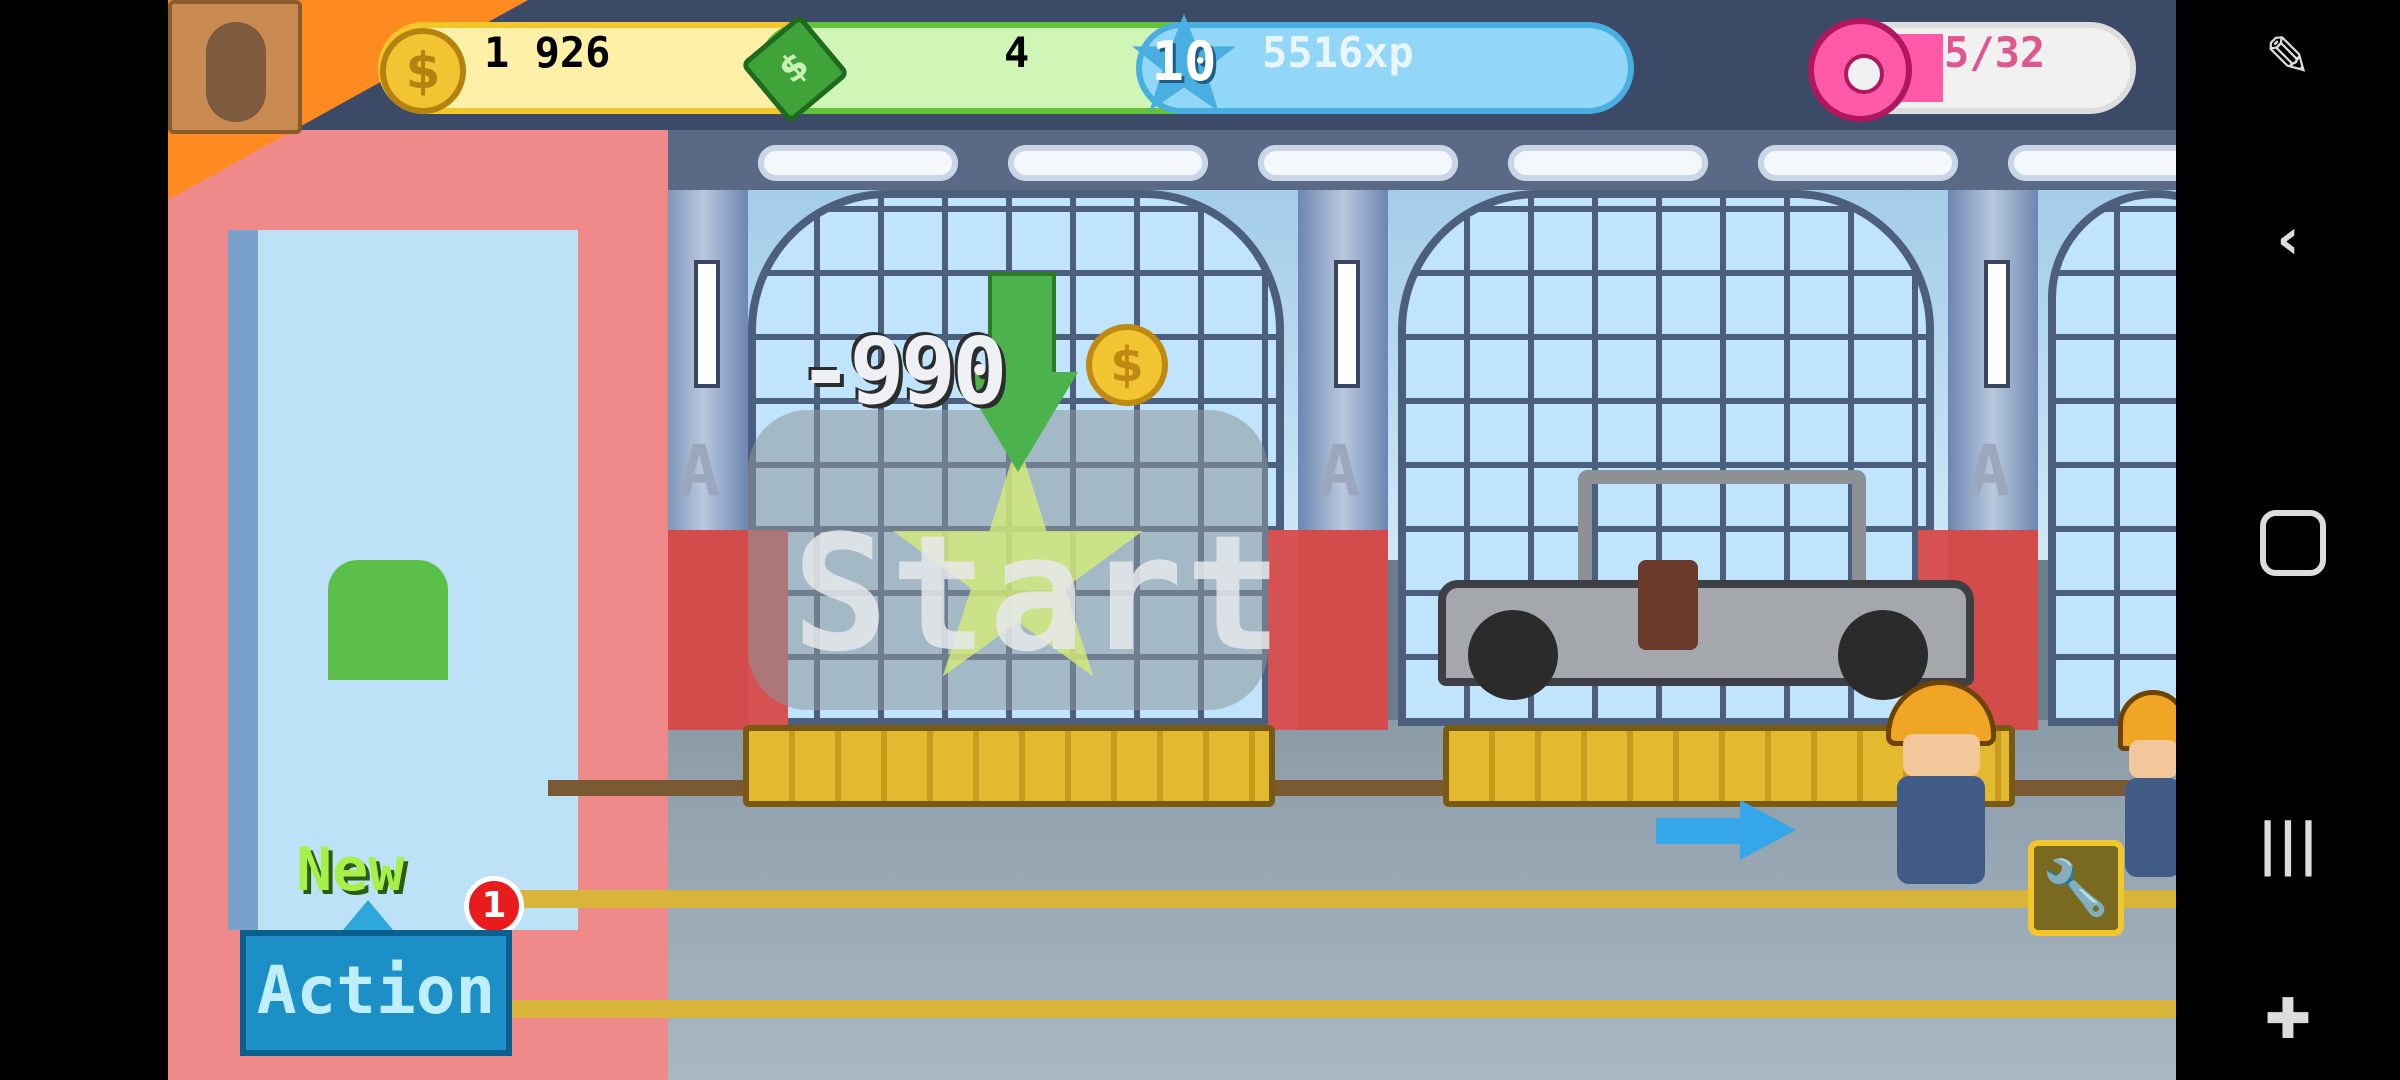 Image resolution: width=2400 pixels, height=1080 pixels. What do you see at coordinates (350, 870) in the screenshot?
I see `new-label: New` at bounding box center [350, 870].